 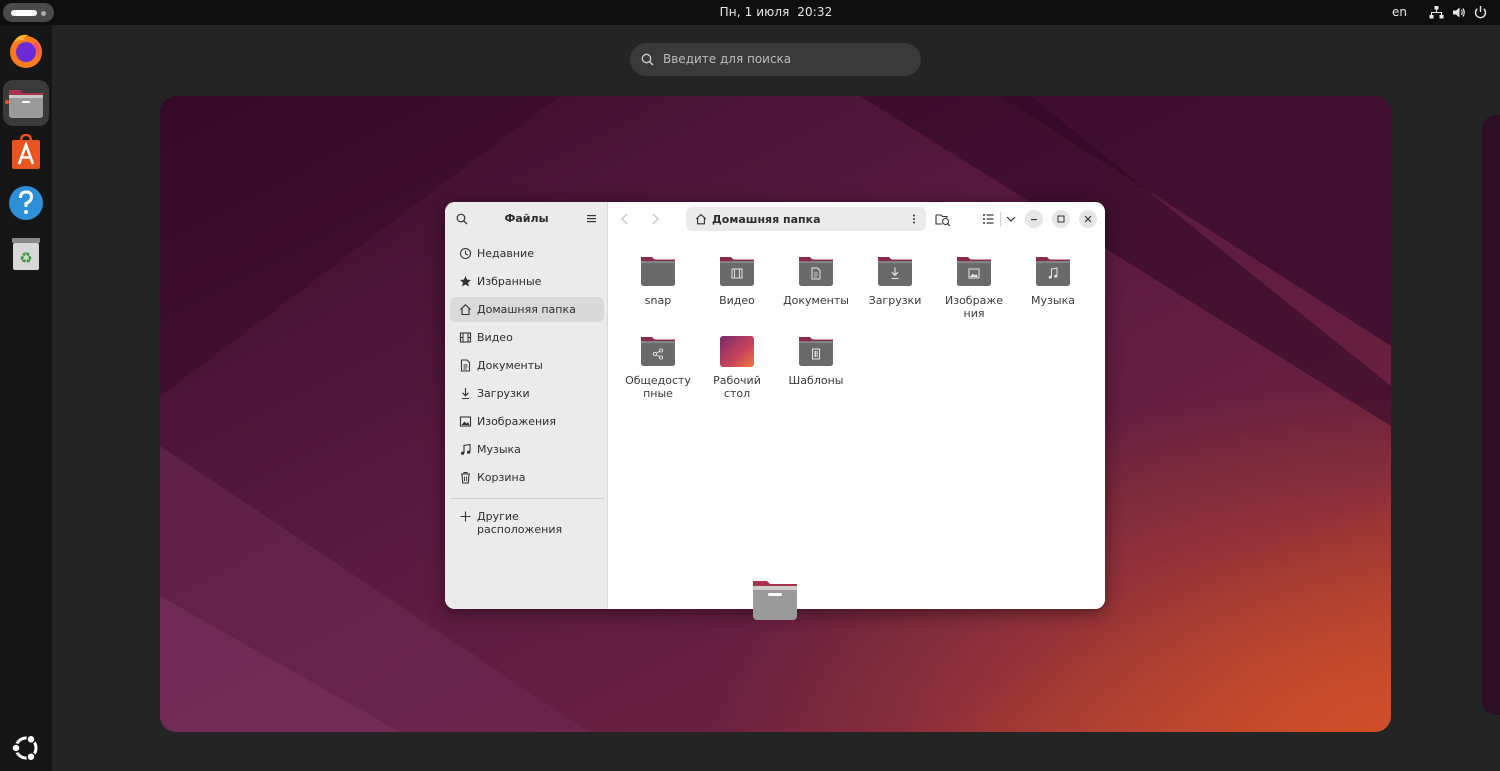 I want to click on public-folder-icon, so click(x=658, y=351).